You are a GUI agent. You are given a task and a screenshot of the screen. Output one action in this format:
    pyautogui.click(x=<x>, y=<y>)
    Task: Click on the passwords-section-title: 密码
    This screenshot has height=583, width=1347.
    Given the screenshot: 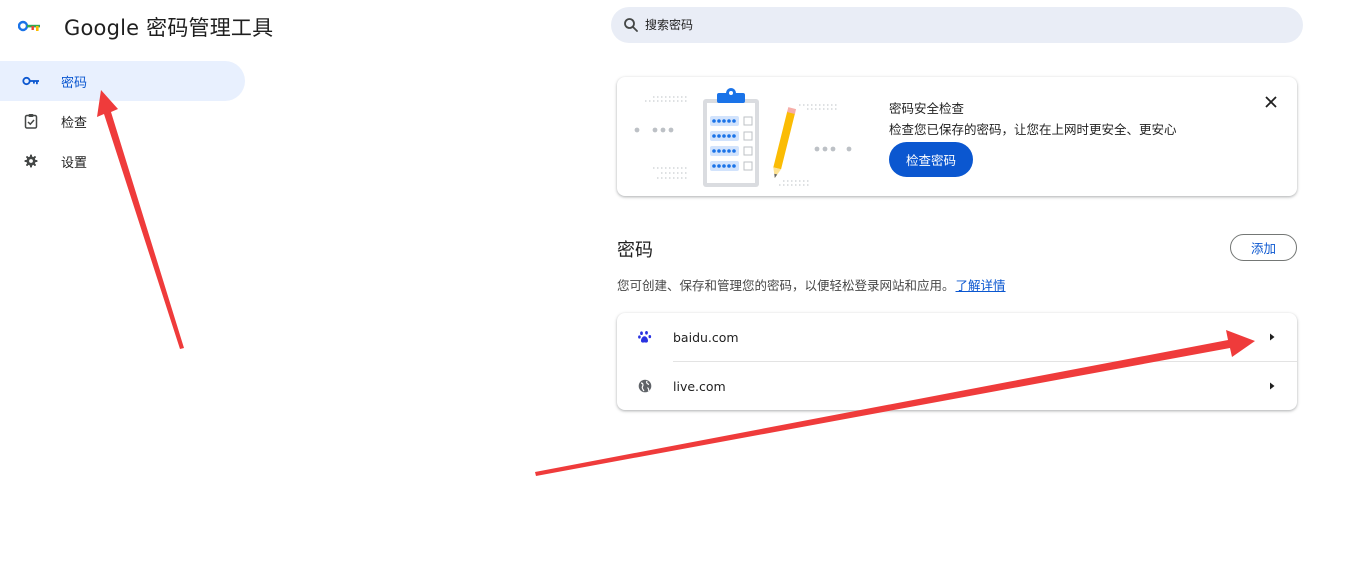 What is the action you would take?
    pyautogui.click(x=635, y=250)
    